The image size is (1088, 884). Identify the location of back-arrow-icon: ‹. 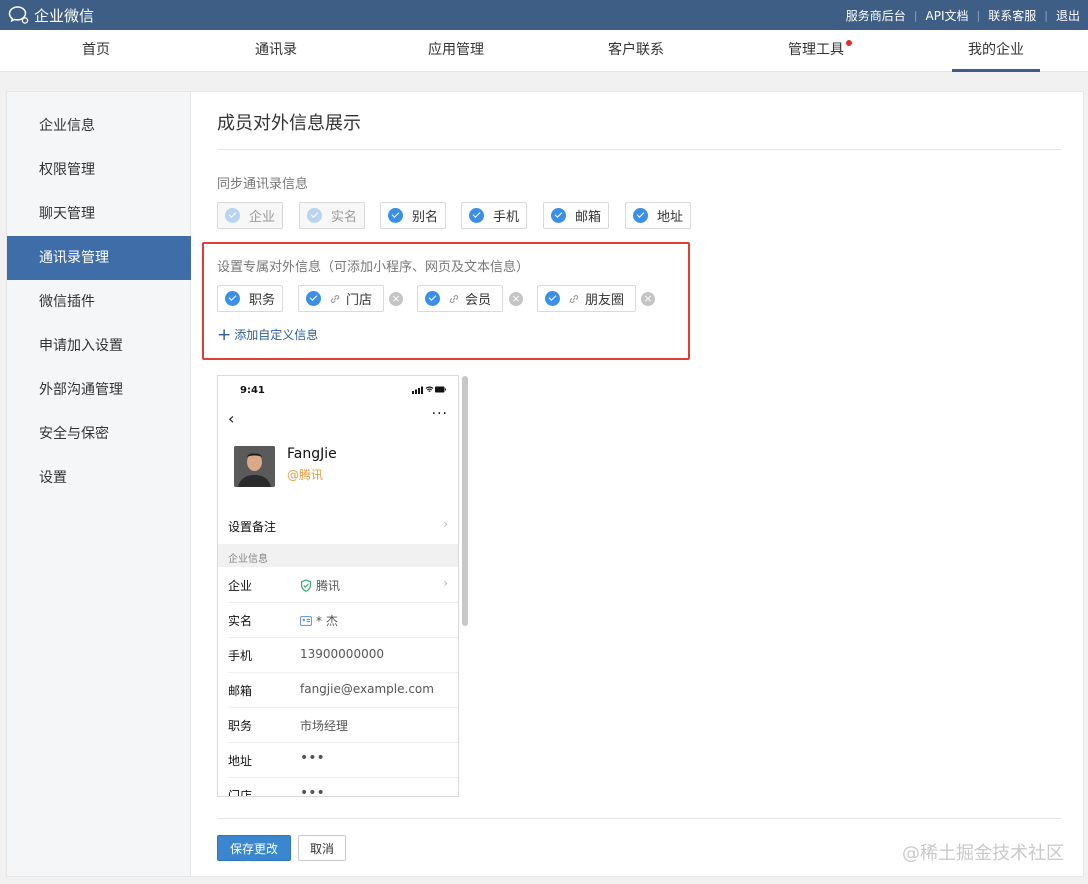
(231, 418).